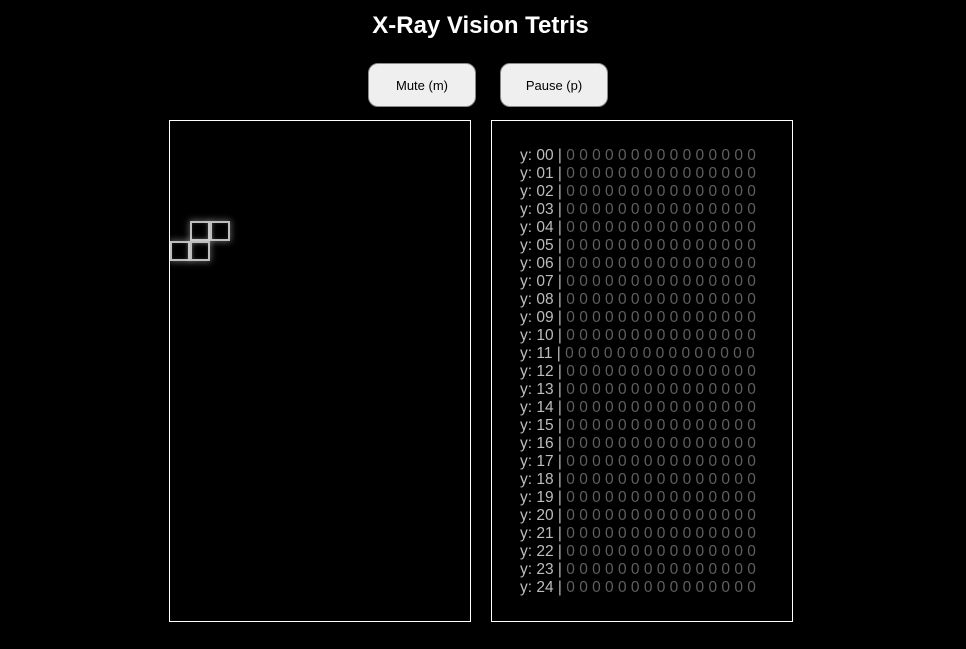 This screenshot has width=966, height=649. I want to click on pause-button: Pause (p), so click(554, 85).